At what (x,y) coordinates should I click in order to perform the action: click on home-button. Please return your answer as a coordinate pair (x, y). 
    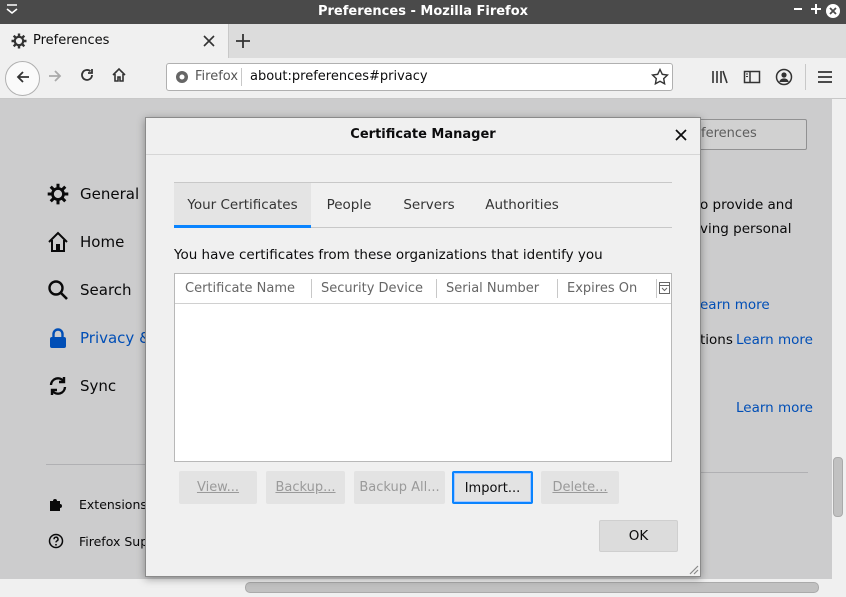
    Looking at the image, I should click on (119, 77).